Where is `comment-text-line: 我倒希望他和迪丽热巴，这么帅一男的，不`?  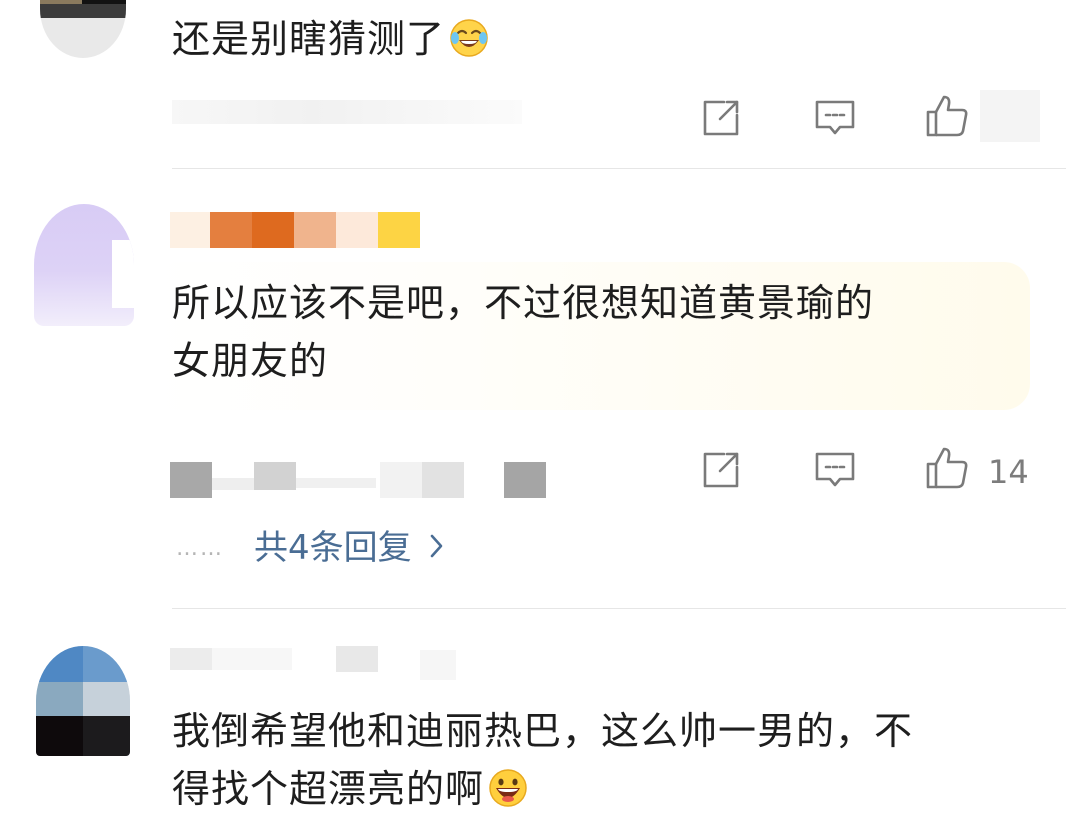
comment-text-line: 我倒希望他和迪丽热巴，这么帅一男的，不 is located at coordinates (543, 731).